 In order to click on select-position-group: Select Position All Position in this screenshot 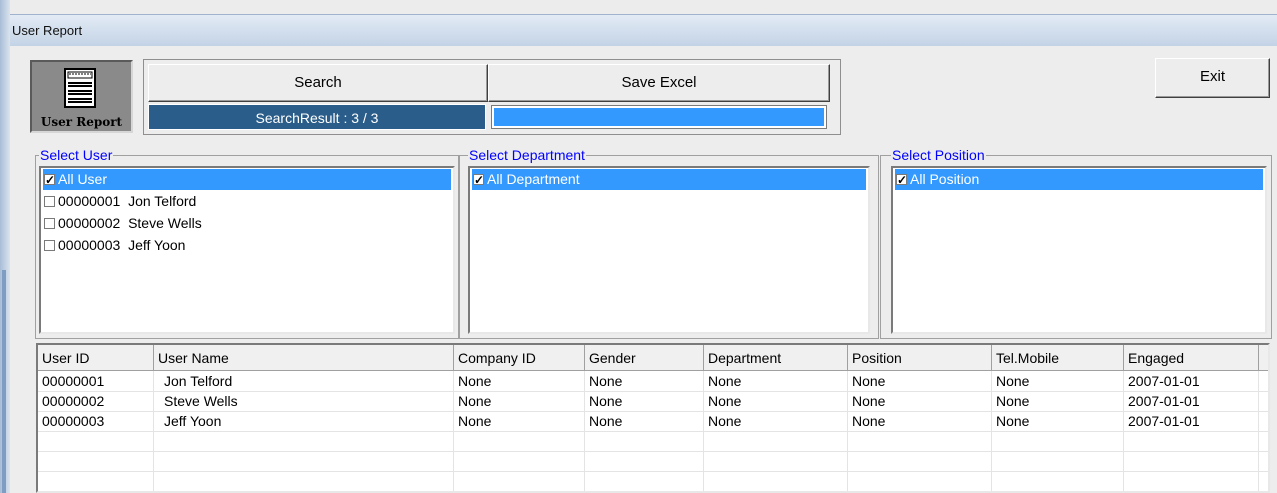, I will do `click(1076, 243)`.